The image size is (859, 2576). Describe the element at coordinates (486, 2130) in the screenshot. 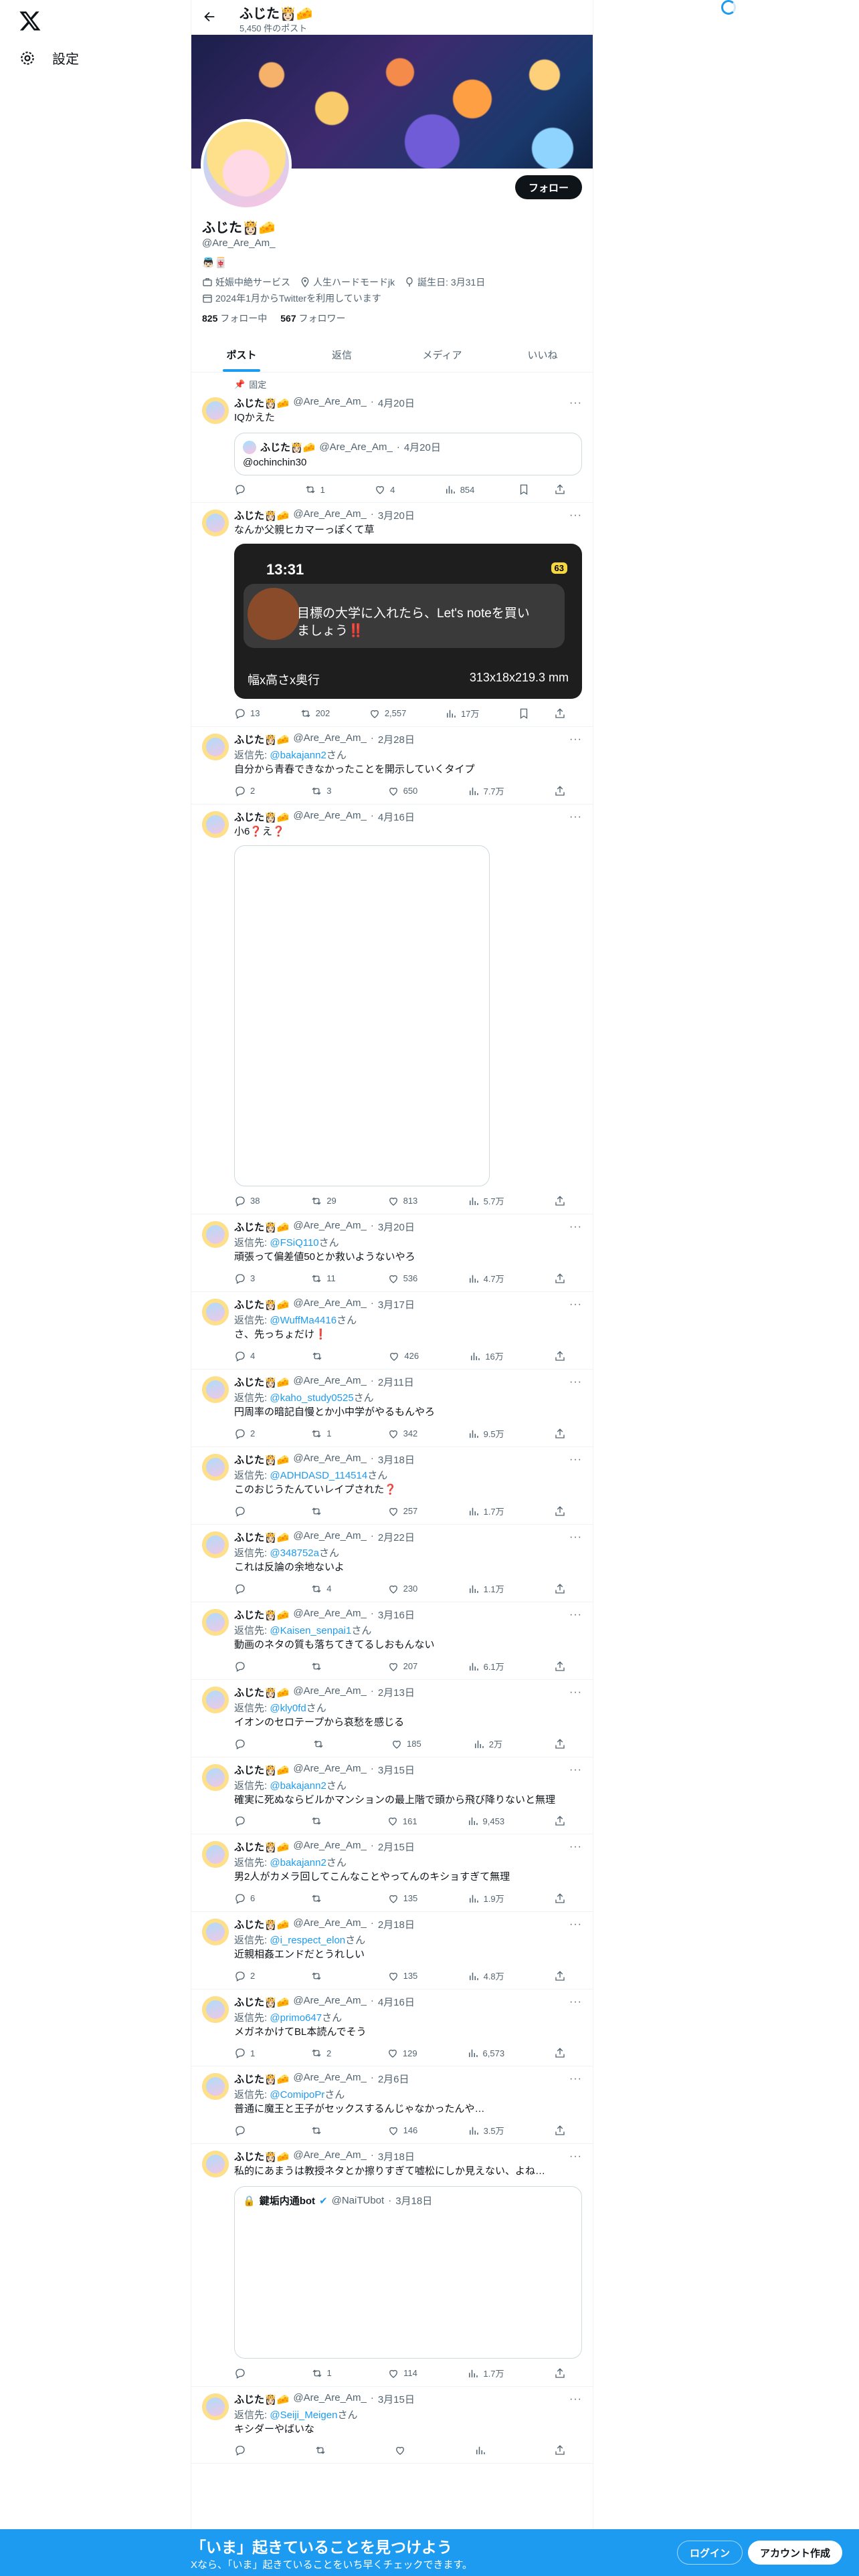

I see `views-button: 3.5万` at that location.